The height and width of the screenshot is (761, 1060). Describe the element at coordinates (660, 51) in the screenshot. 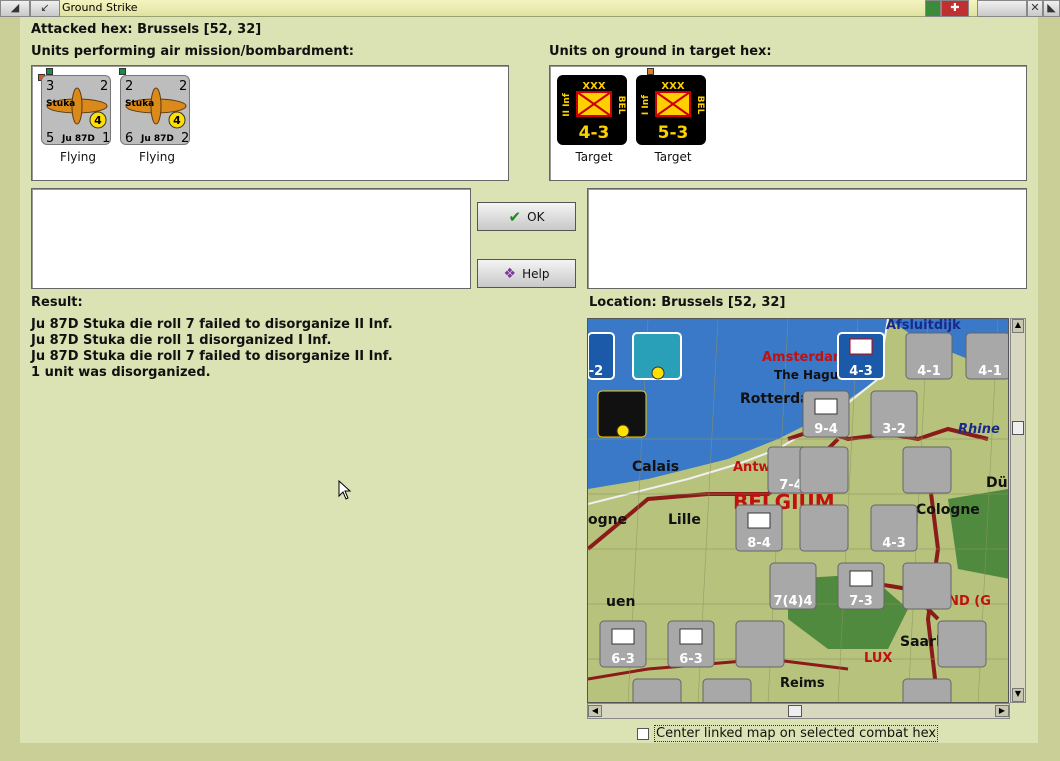

I see `ground-units-label: Units on ground in target hex:` at that location.